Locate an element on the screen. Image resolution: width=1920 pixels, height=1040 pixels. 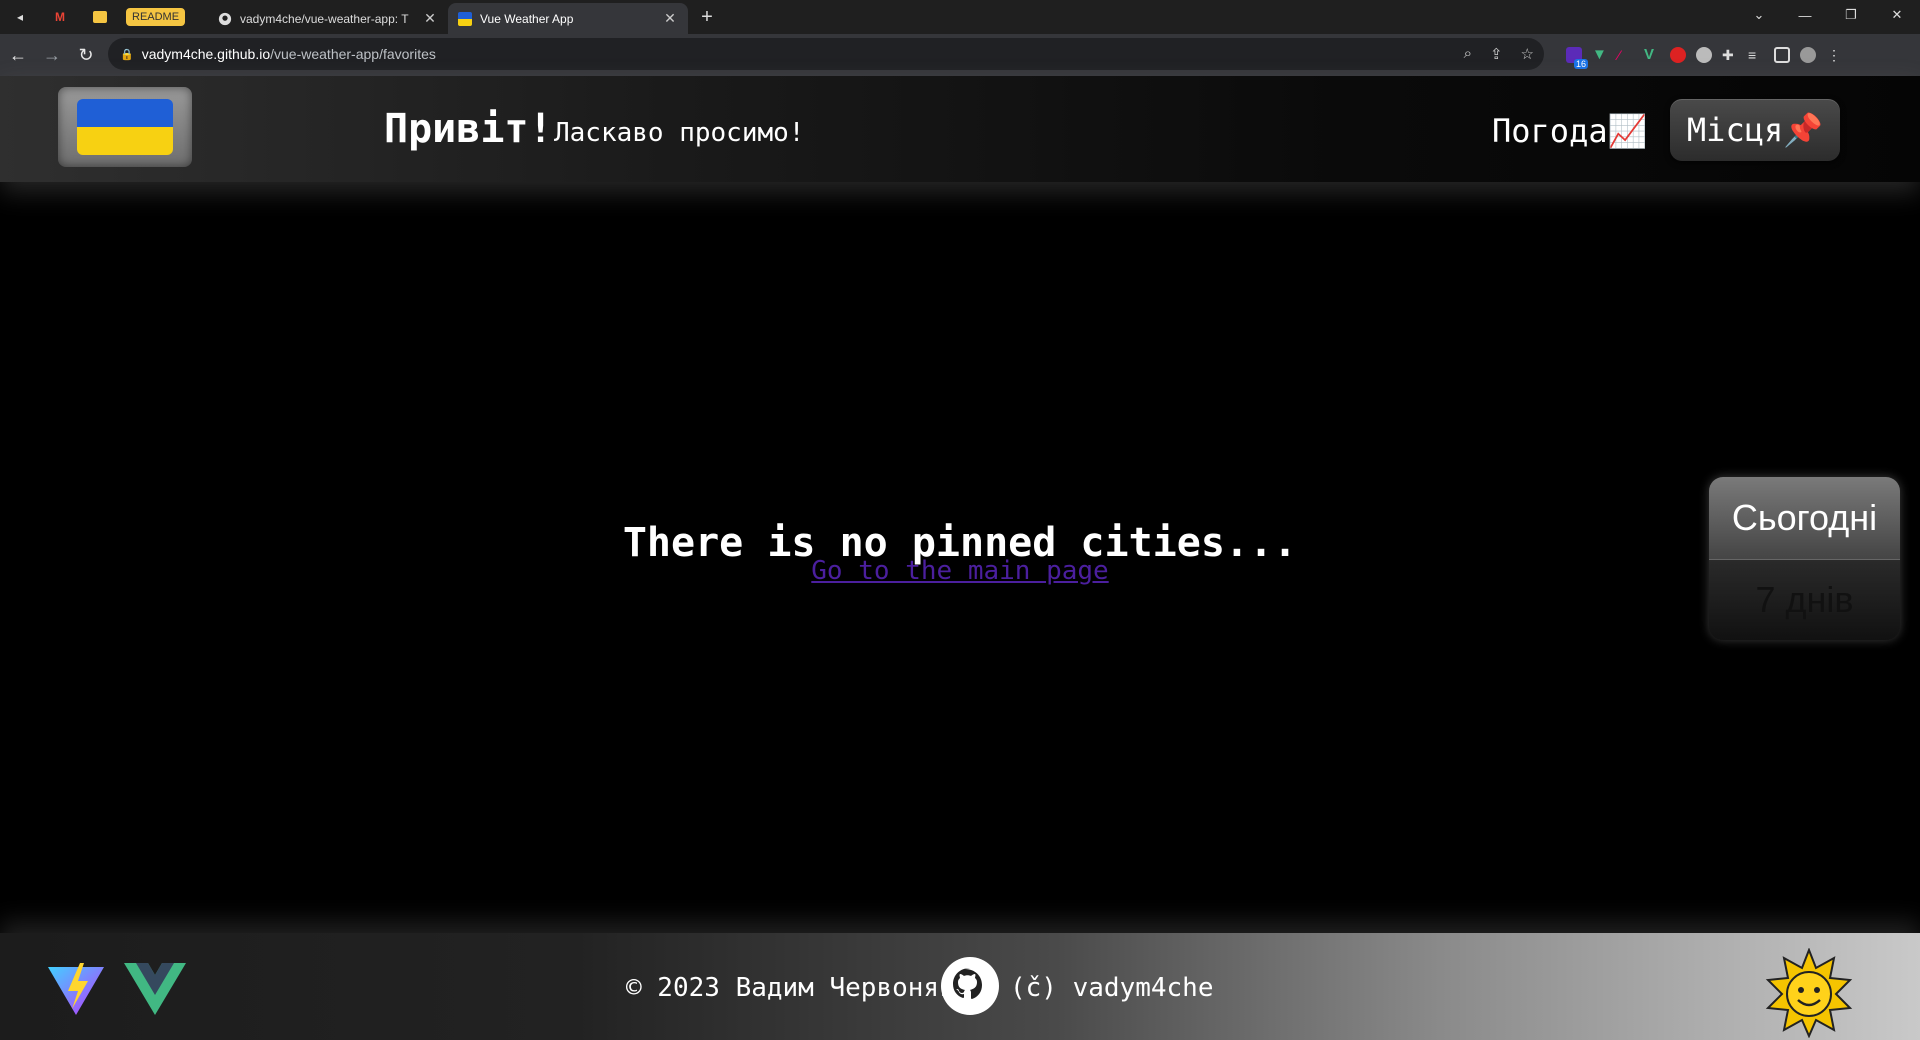
extension-badge: 16 is located at coordinates (1580, 64).